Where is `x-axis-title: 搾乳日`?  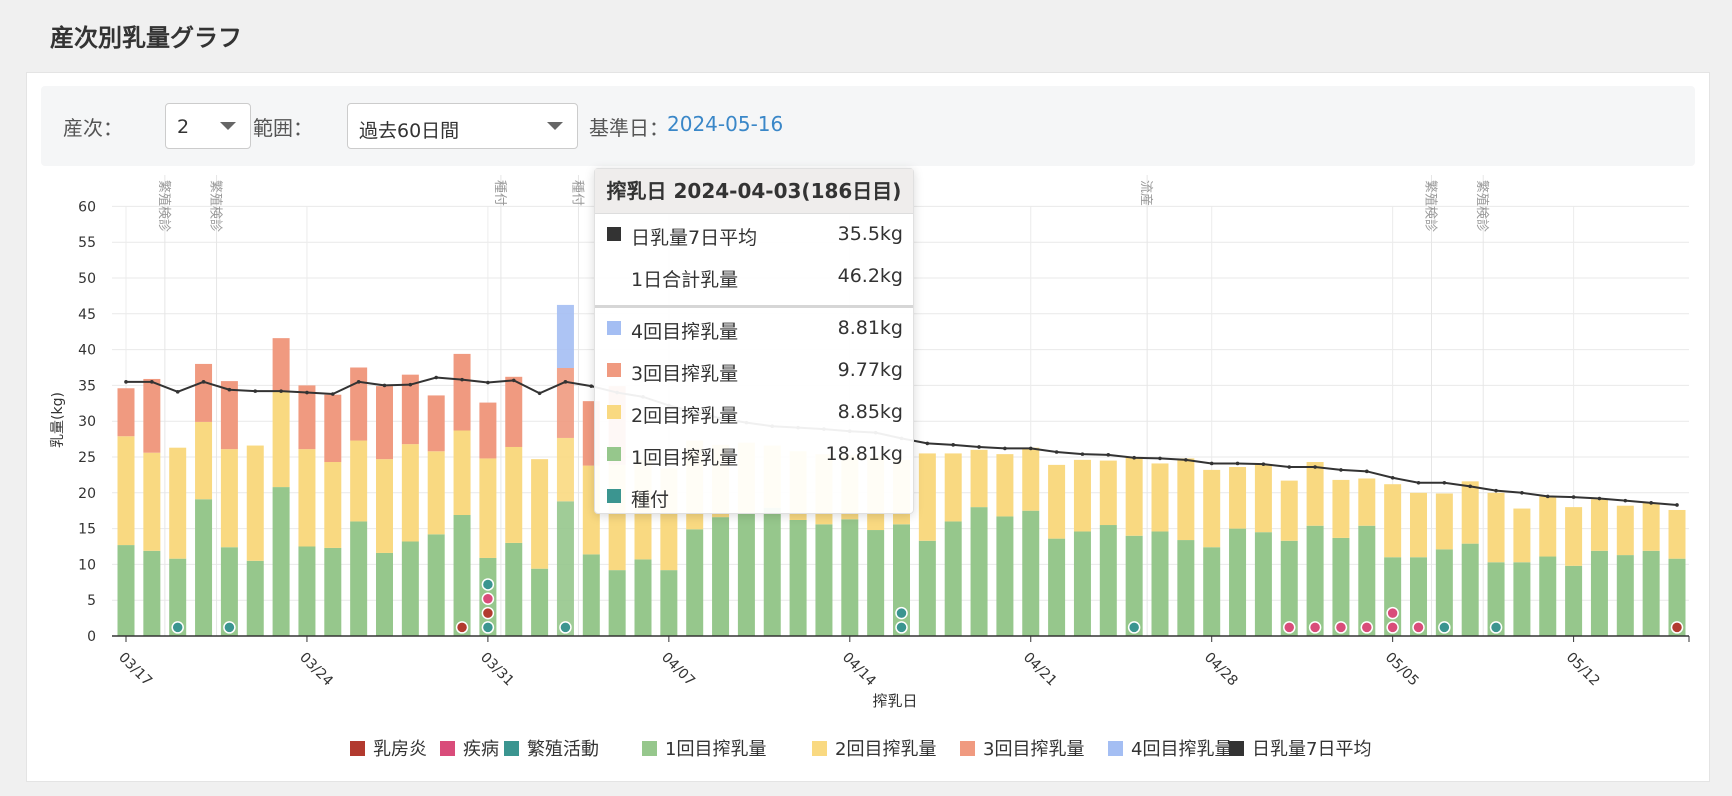
x-axis-title: 搾乳日 is located at coordinates (894, 701).